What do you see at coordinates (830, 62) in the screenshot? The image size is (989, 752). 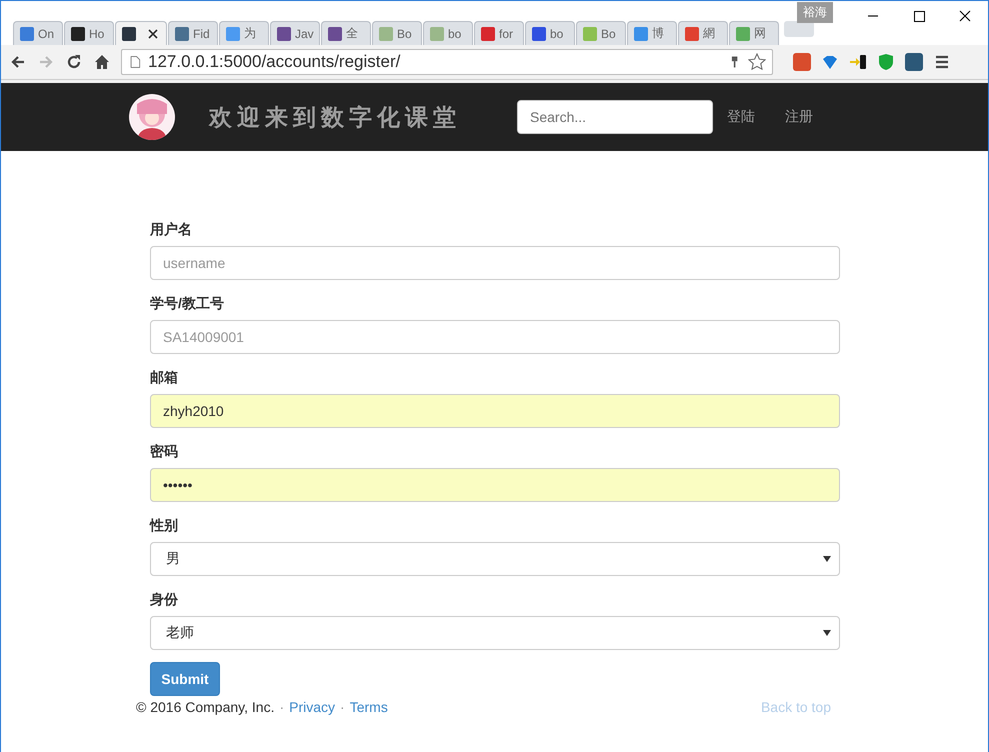 I see `diamond-icon` at bounding box center [830, 62].